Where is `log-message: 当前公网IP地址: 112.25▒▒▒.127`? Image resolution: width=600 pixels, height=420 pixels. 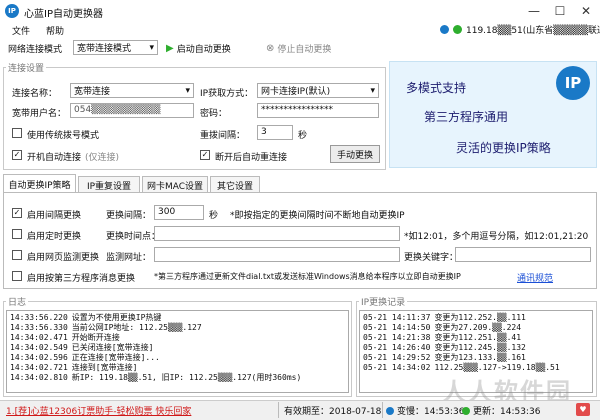
log-message: 当前公网IP地址: 112.25▒▒▒.127 is located at coordinates (136, 327).